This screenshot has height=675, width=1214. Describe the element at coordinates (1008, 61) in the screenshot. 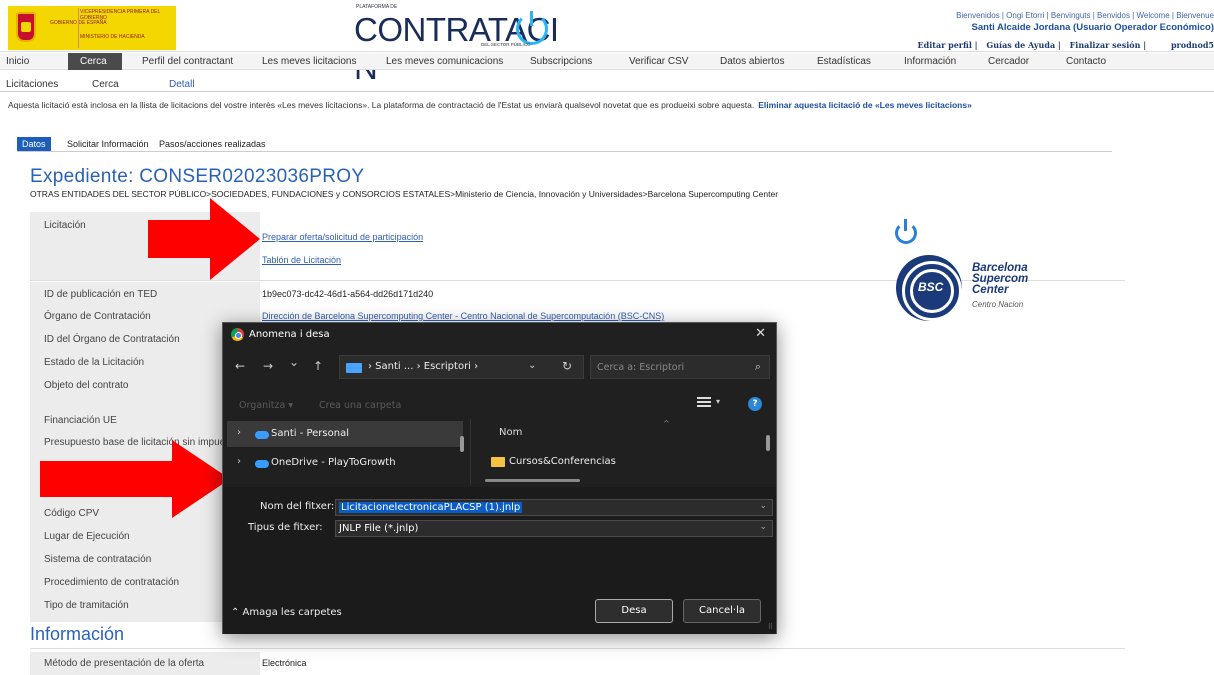

I see `nav-cercador: Cercador` at that location.